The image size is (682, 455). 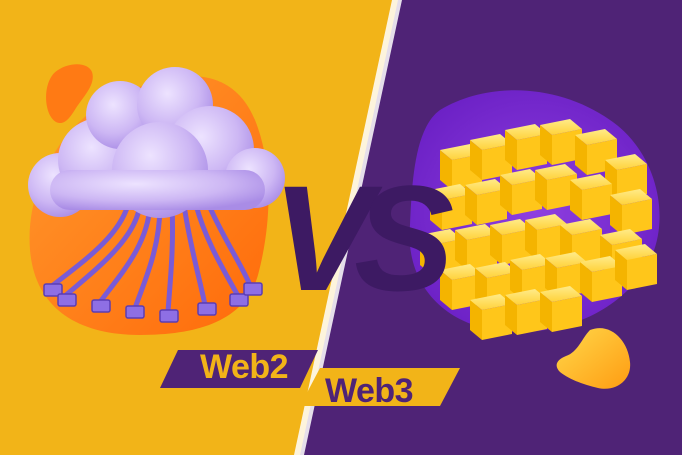 What do you see at coordinates (362, 238) in the screenshot?
I see `versus-text: VS` at bounding box center [362, 238].